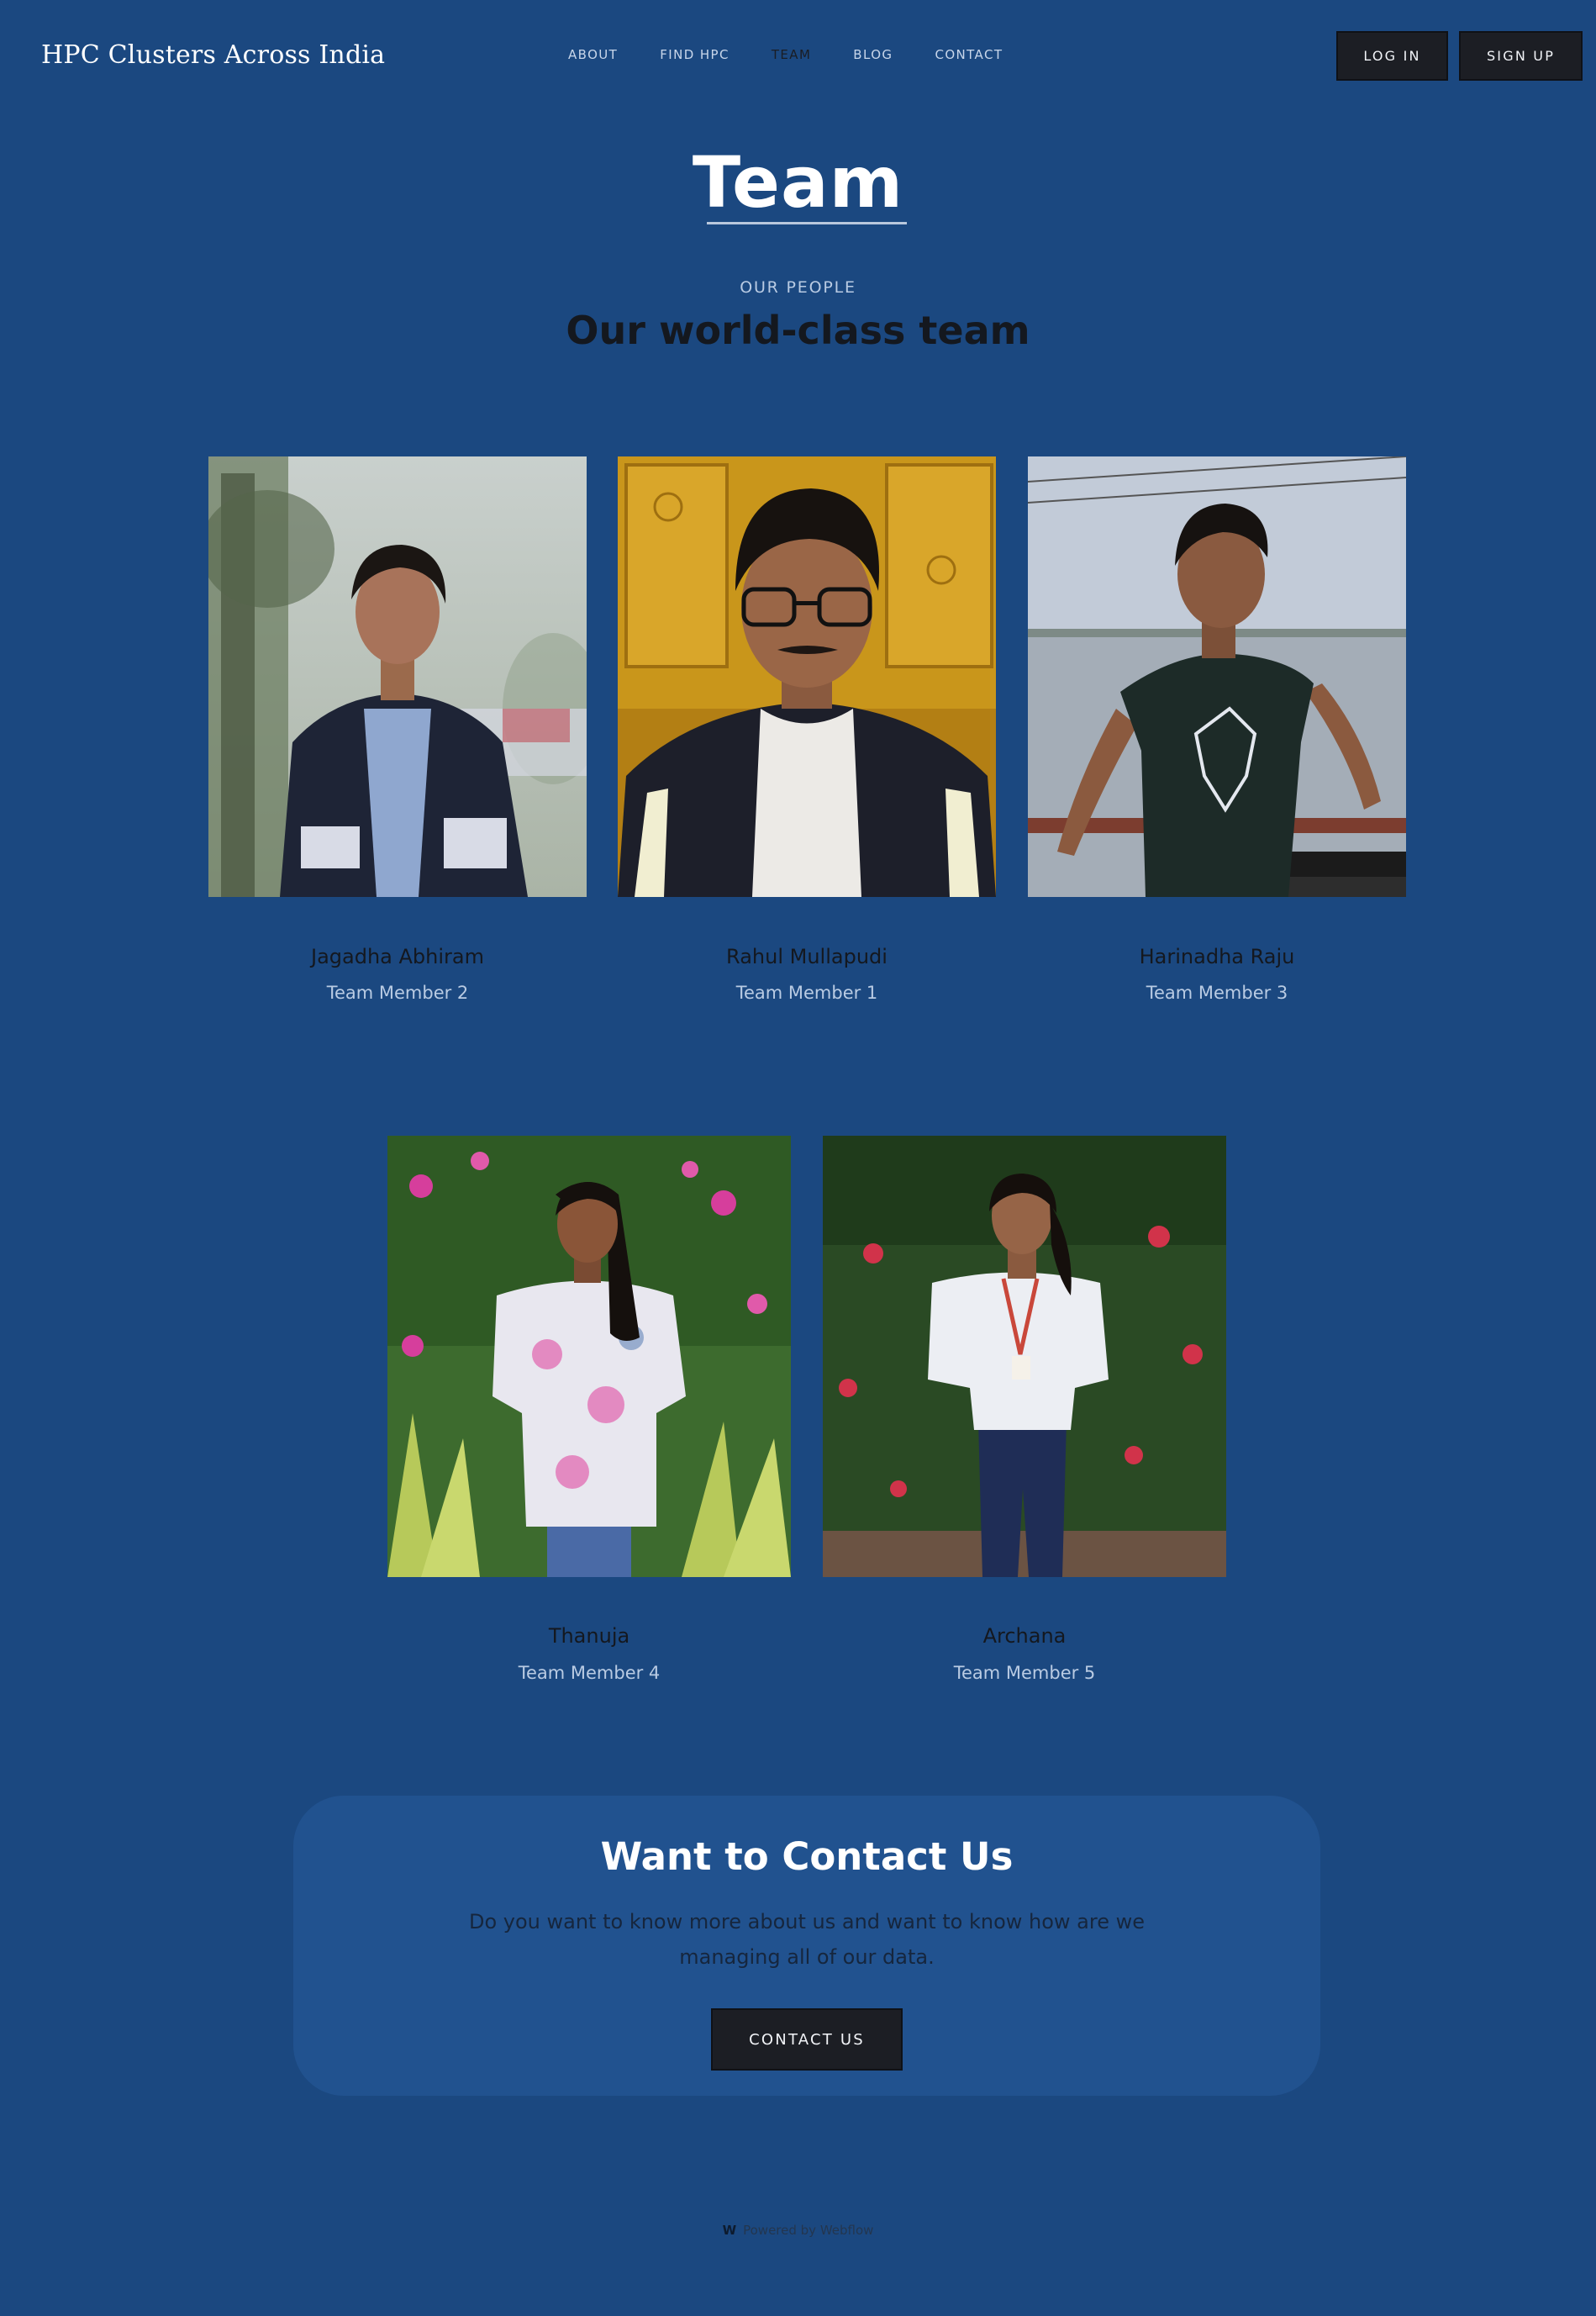  I want to click on powered-by-badge: W Powered by Webflow, so click(798, 2230).